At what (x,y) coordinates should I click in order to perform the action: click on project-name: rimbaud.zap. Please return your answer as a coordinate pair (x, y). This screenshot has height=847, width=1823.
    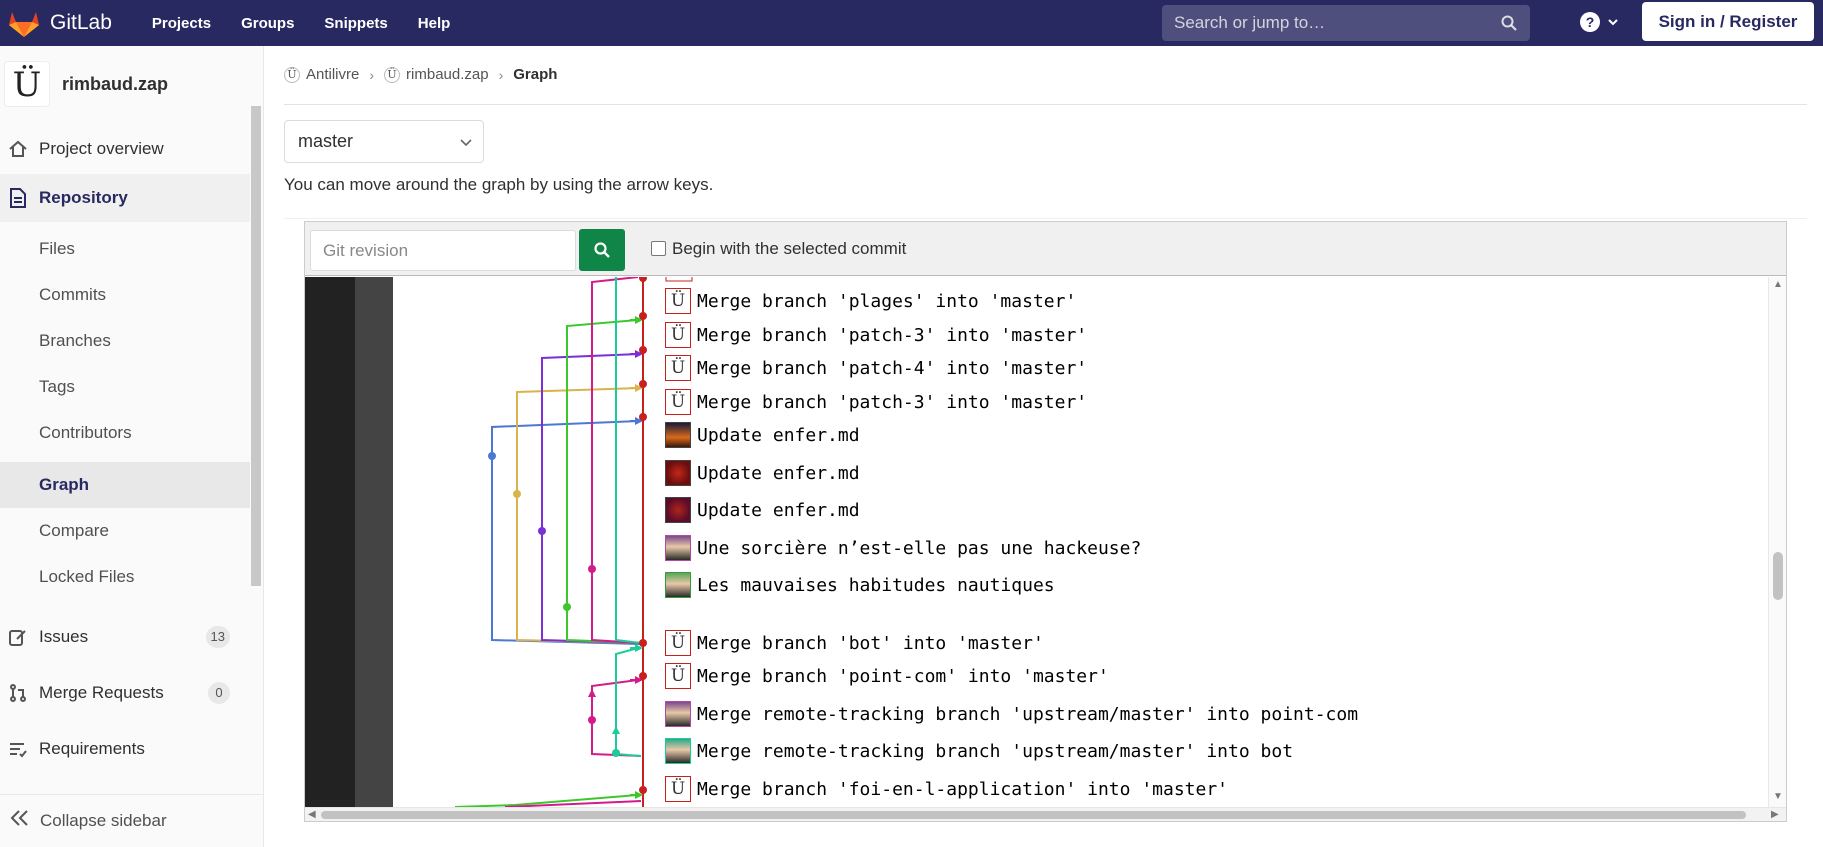
    Looking at the image, I should click on (115, 83).